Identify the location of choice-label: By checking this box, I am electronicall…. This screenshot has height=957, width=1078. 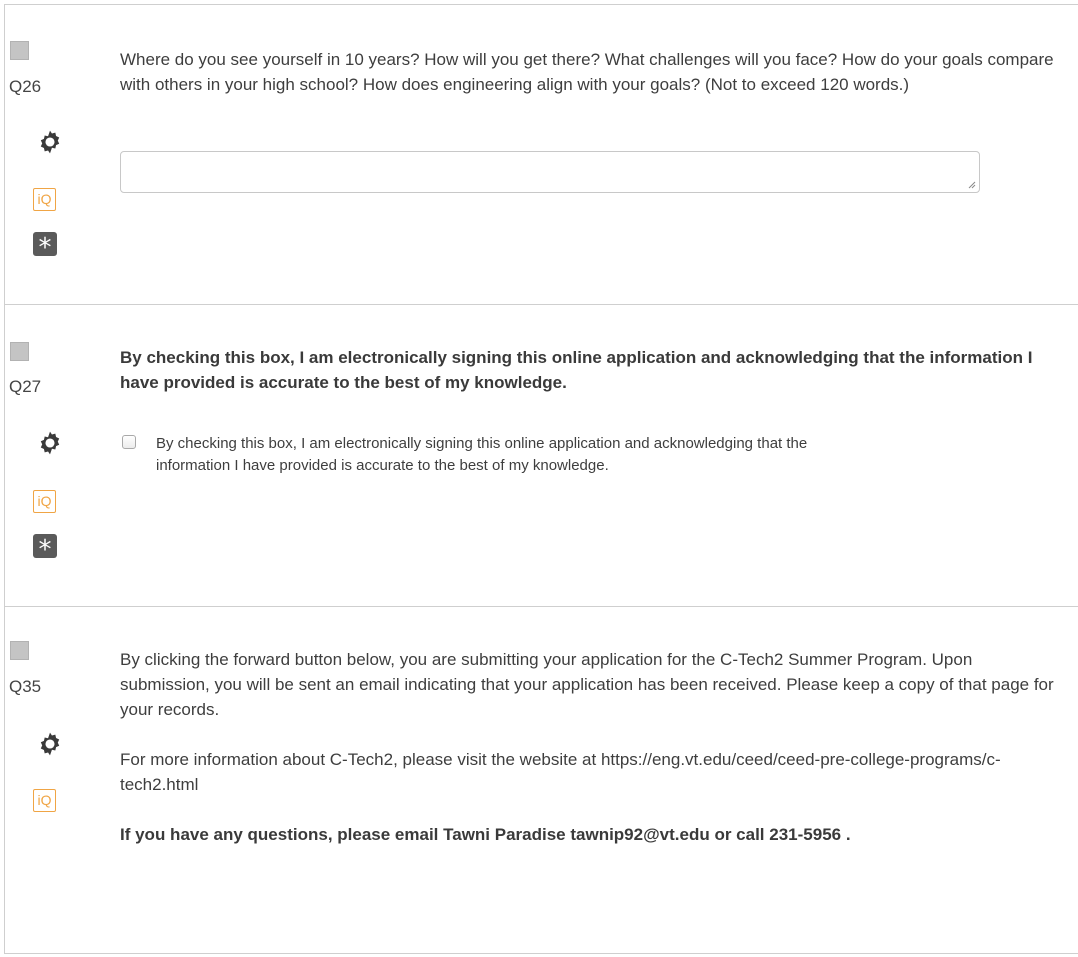
(506, 455).